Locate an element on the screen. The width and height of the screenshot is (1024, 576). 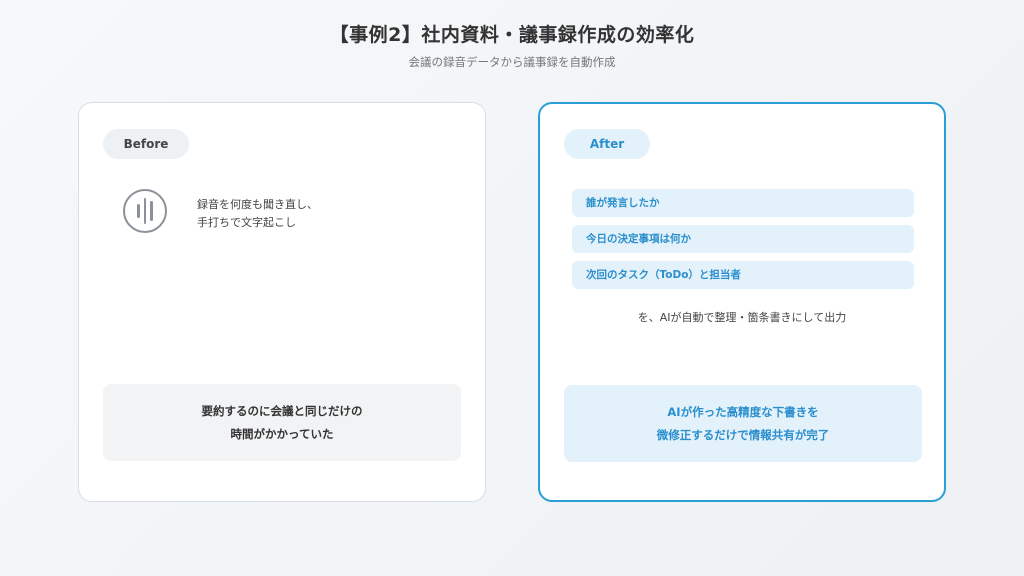
after-summary-line2: 微修正するだけで情報共有が完了 is located at coordinates (743, 434).